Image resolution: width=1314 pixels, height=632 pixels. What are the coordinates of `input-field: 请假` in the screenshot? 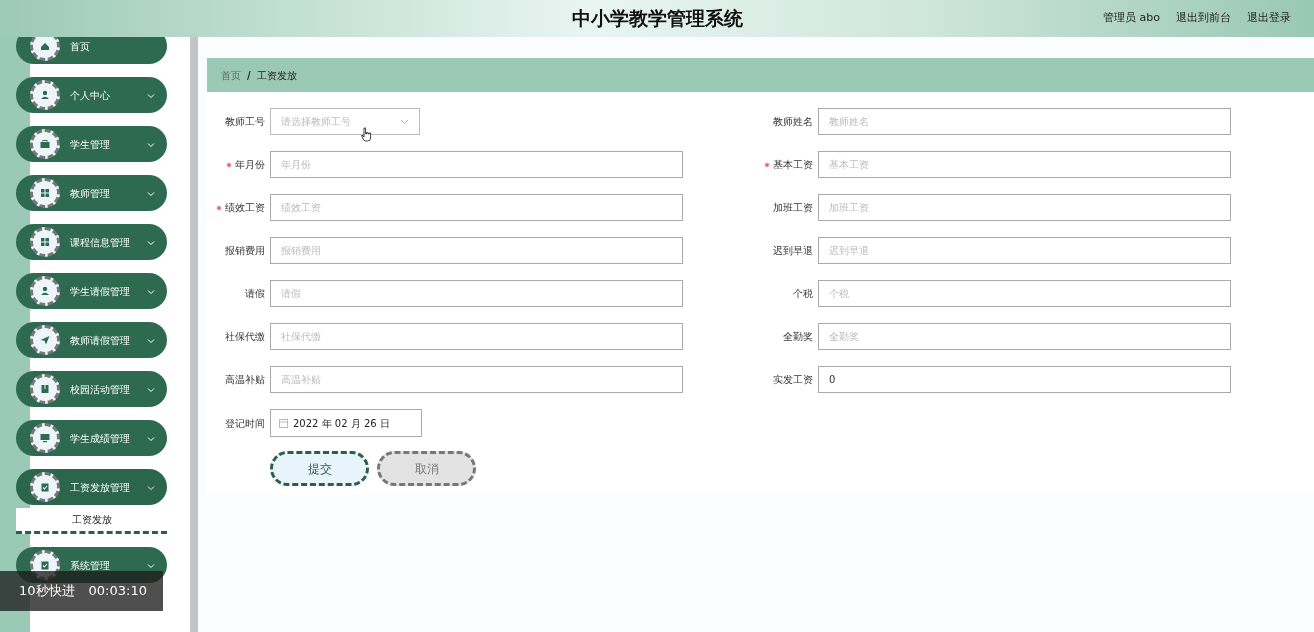 It's located at (476, 293).